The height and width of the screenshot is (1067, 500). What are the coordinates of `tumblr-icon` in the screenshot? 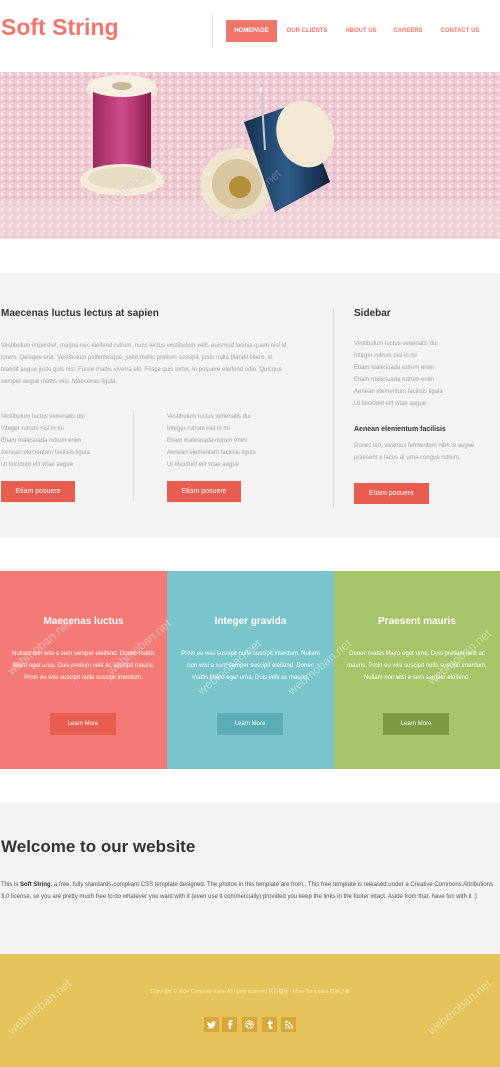 It's located at (269, 1024).